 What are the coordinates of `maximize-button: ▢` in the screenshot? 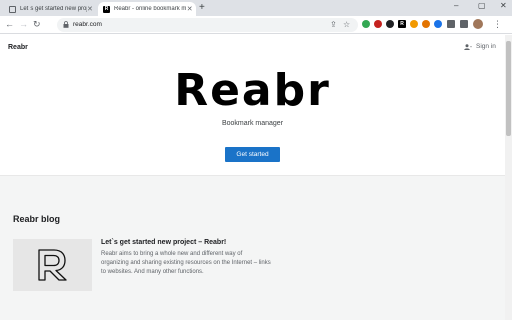 It's located at (482, 5).